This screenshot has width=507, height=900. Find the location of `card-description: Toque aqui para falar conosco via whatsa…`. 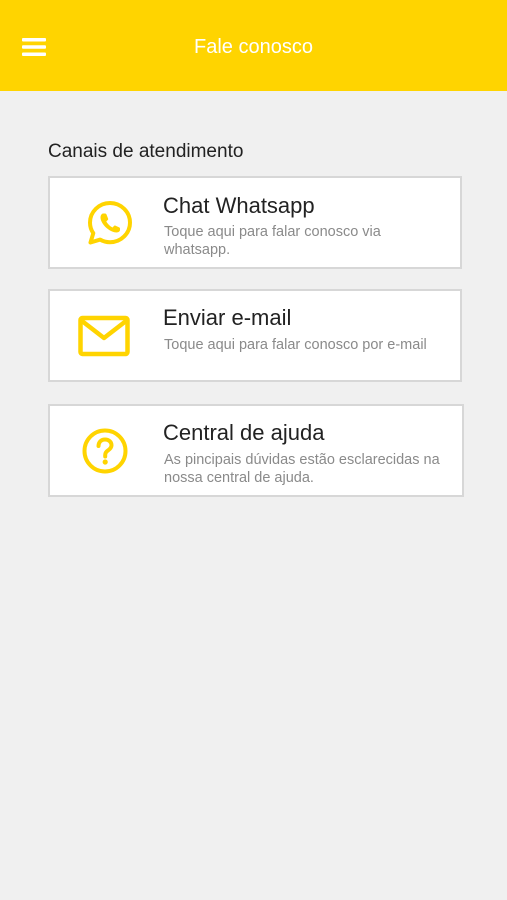

card-description: Toque aqui para falar conosco via whatsa… is located at coordinates (272, 241).